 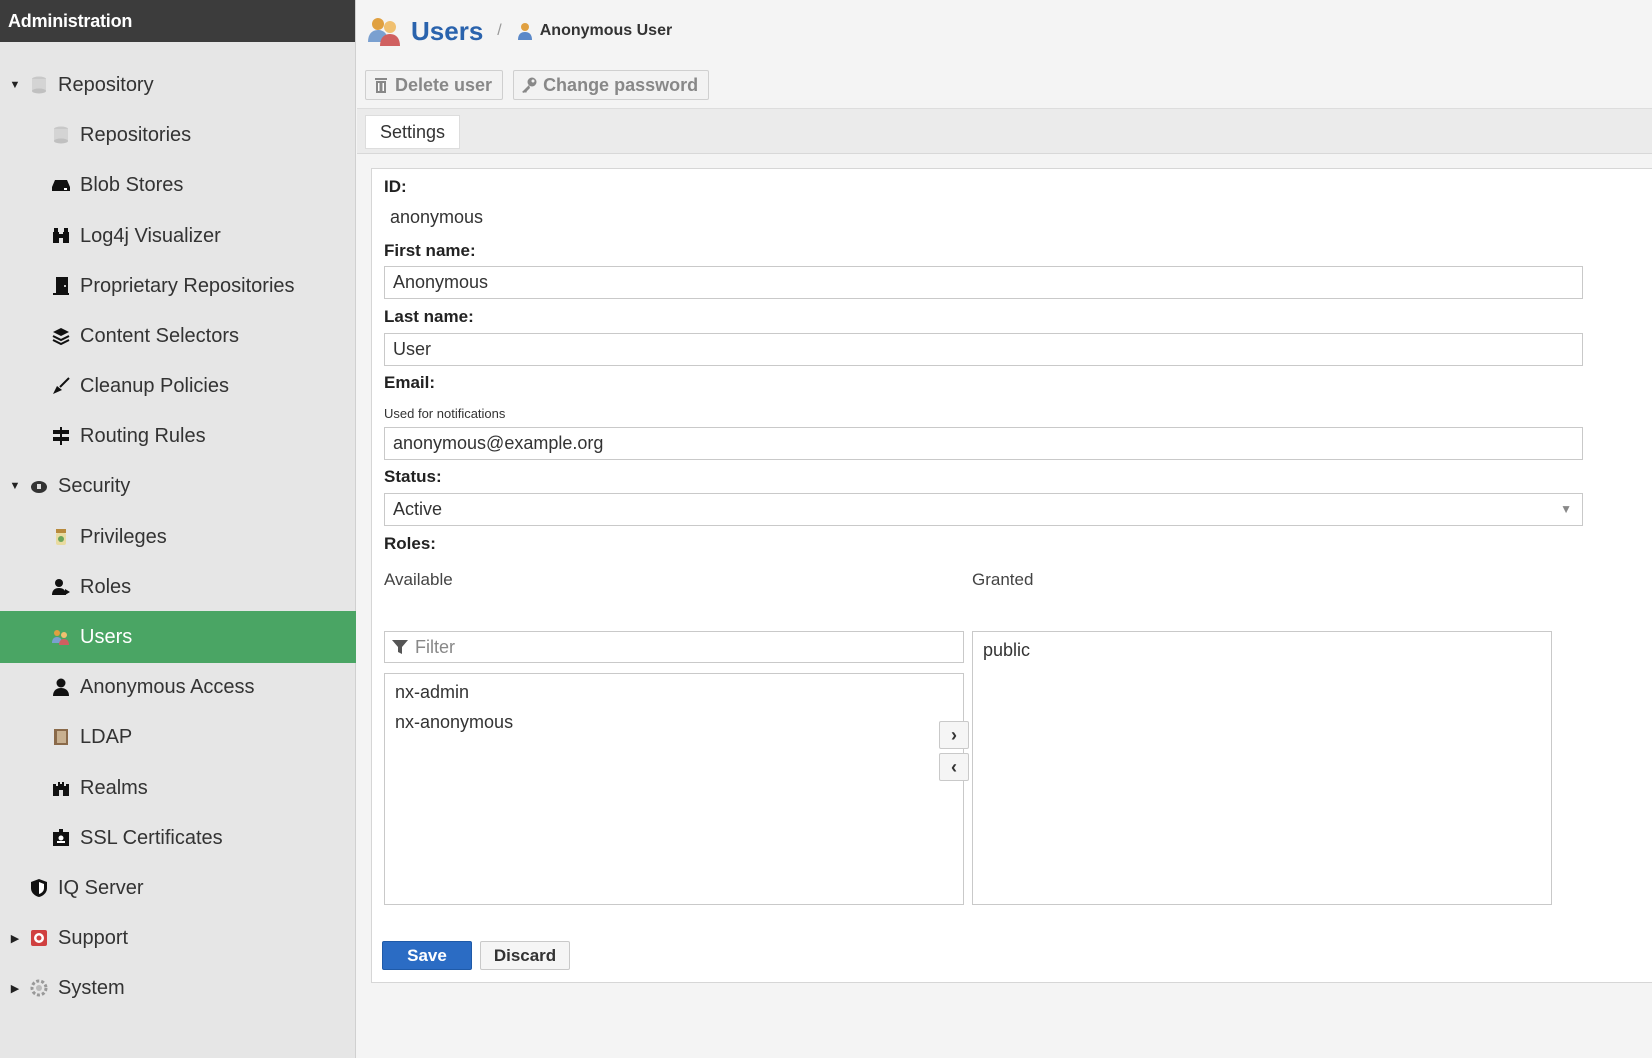 I want to click on add-role-button: ›, so click(x=954, y=735).